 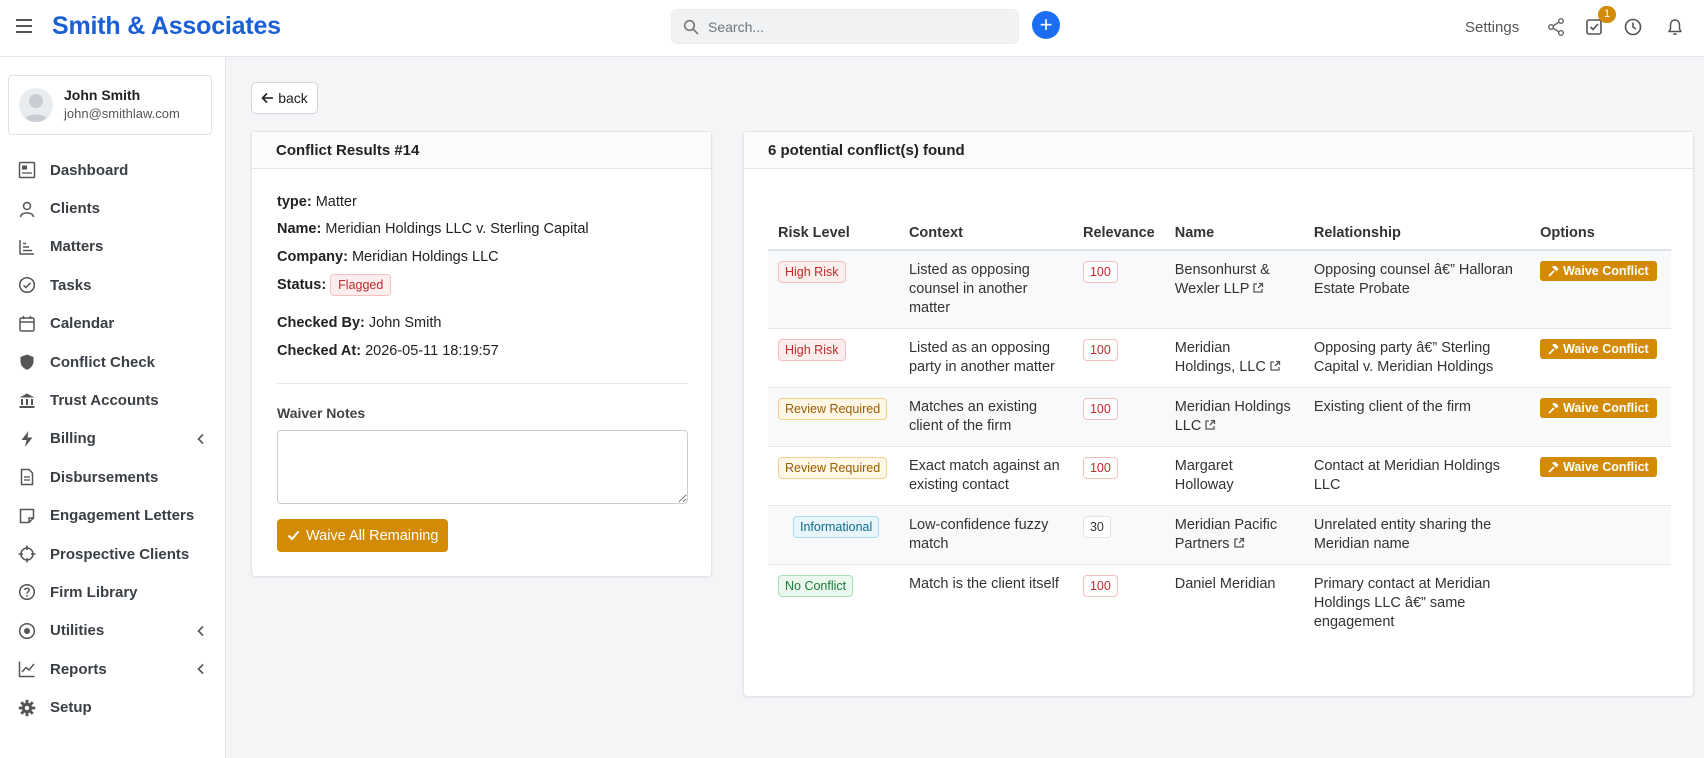 What do you see at coordinates (1600, 233) in the screenshot?
I see `column-header: Options` at bounding box center [1600, 233].